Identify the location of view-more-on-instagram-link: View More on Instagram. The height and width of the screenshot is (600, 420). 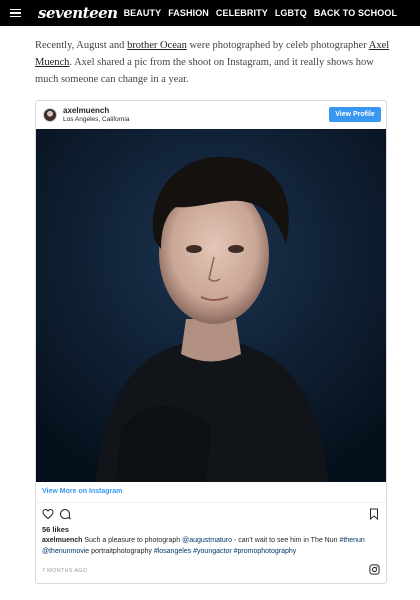
(82, 491).